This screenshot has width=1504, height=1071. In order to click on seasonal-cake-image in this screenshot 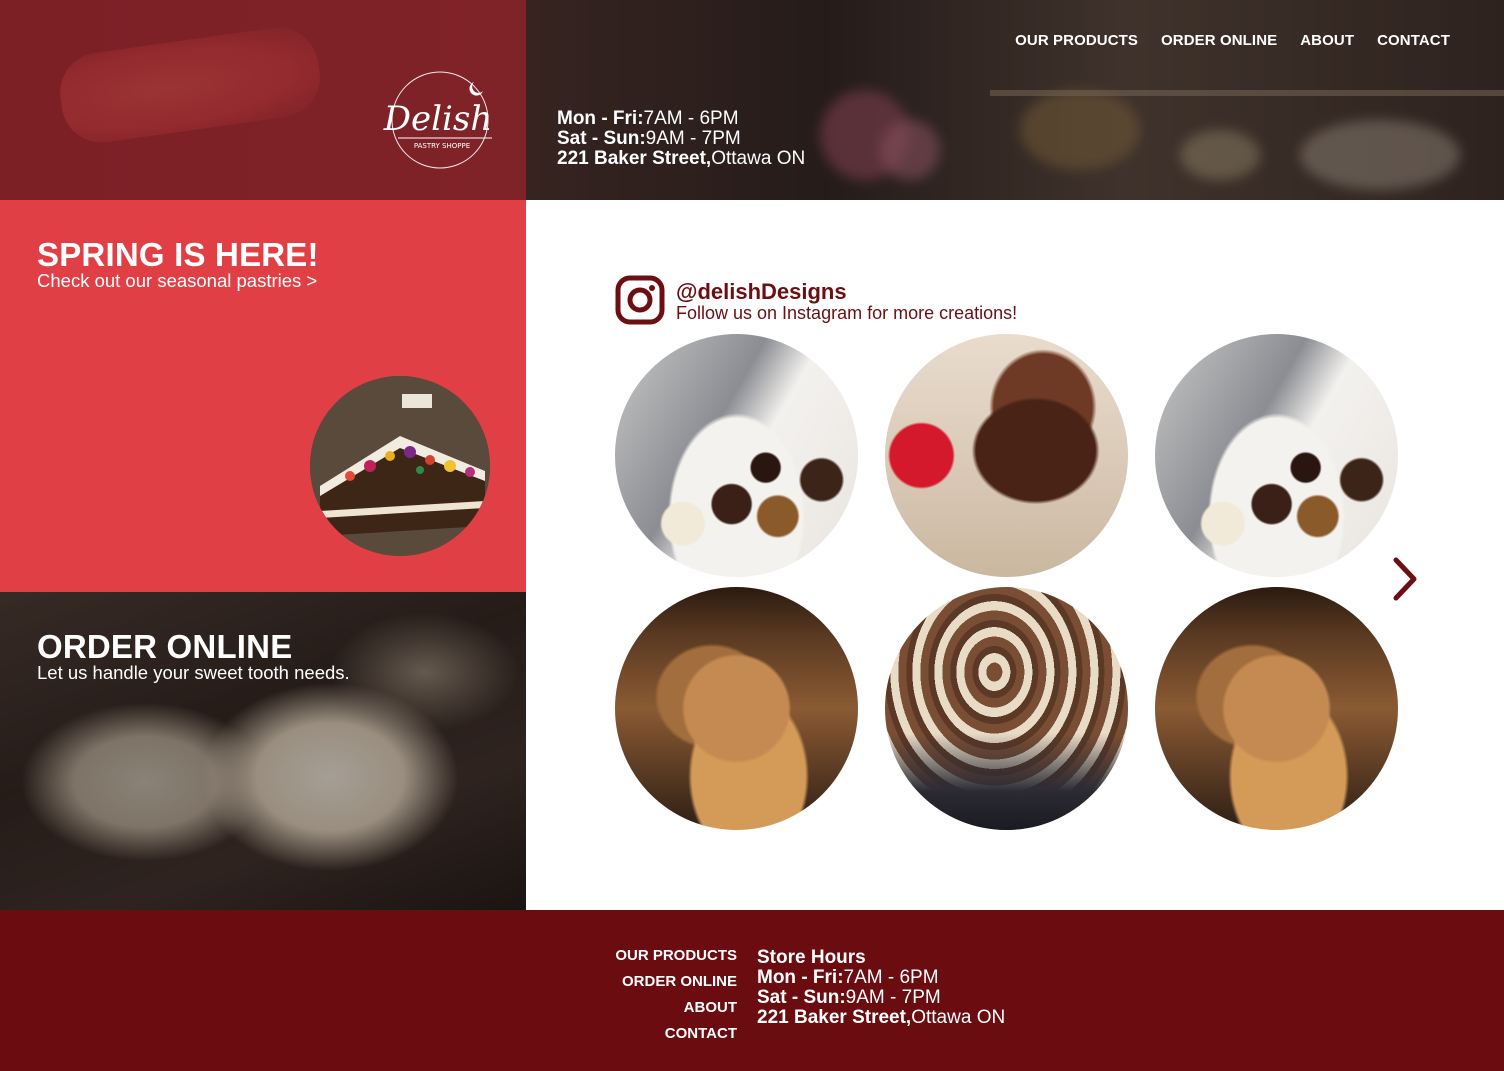, I will do `click(400, 466)`.